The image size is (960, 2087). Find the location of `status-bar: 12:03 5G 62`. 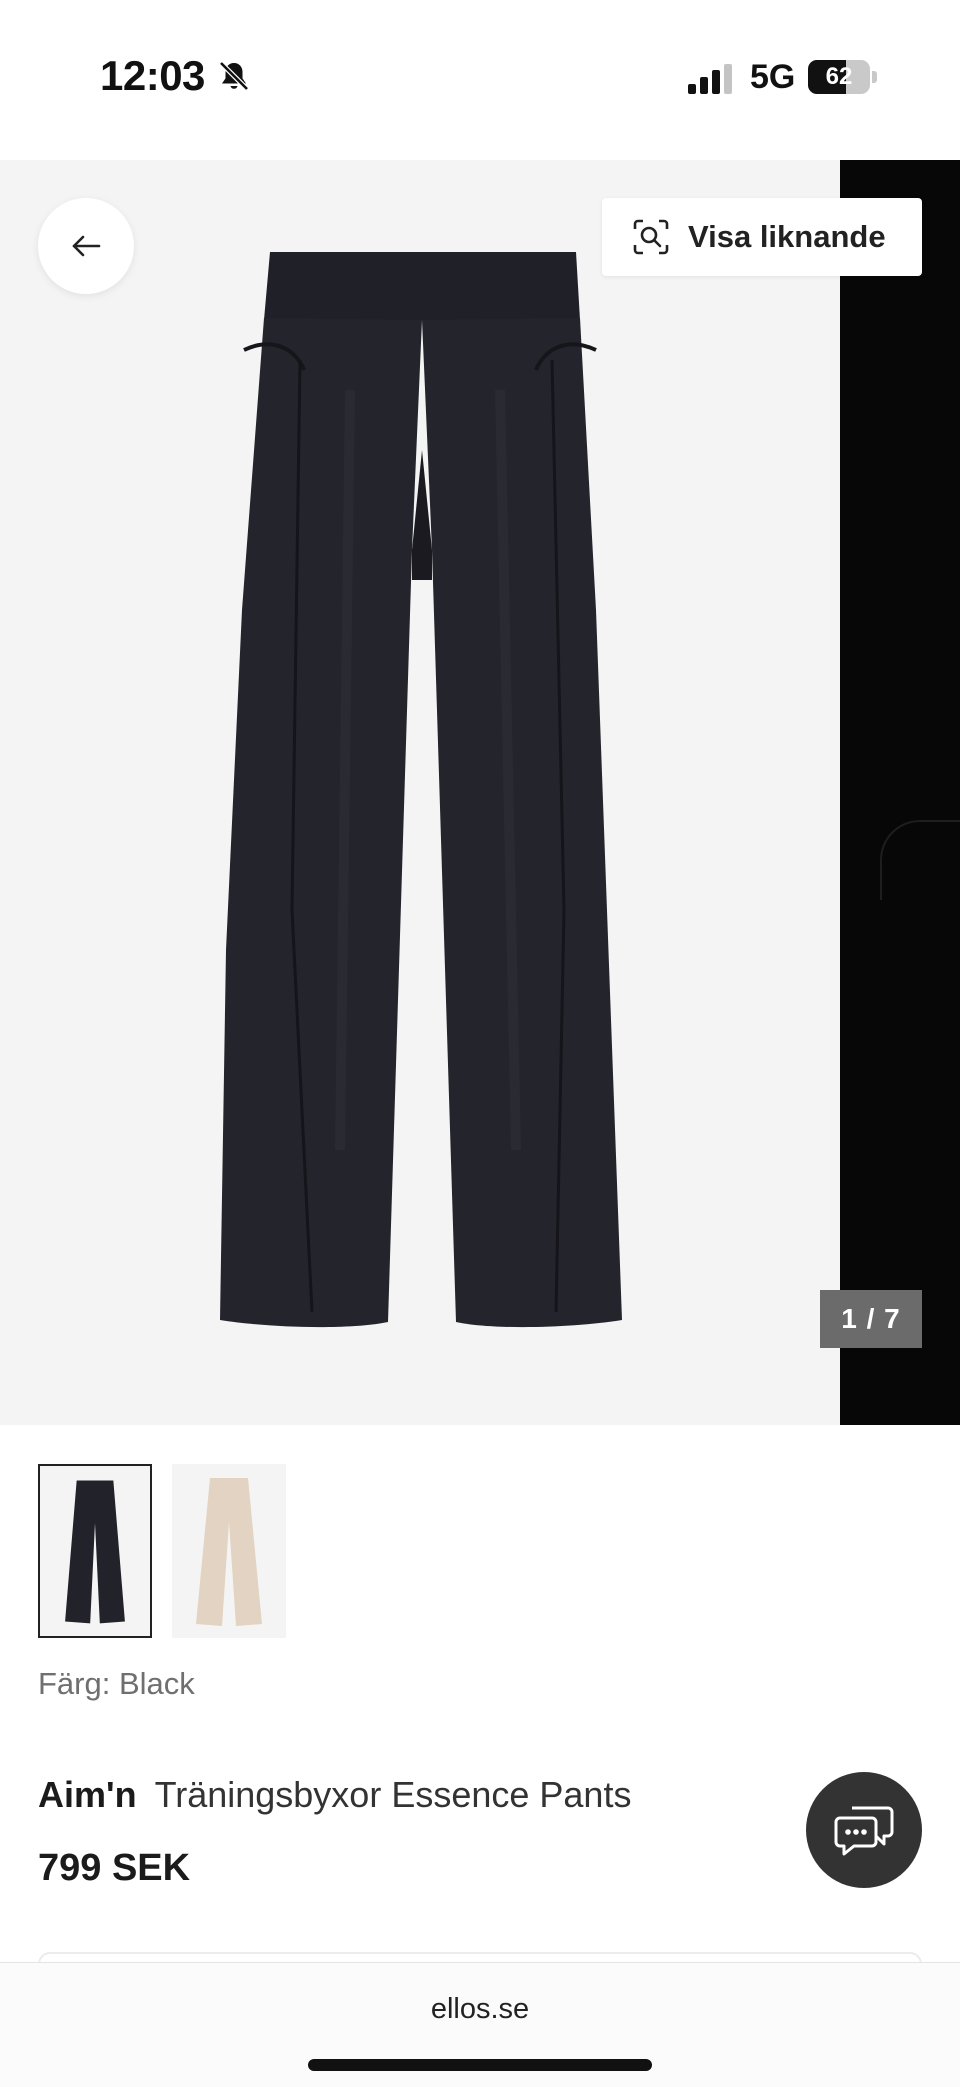

status-bar: 12:03 5G 62 is located at coordinates (480, 80).